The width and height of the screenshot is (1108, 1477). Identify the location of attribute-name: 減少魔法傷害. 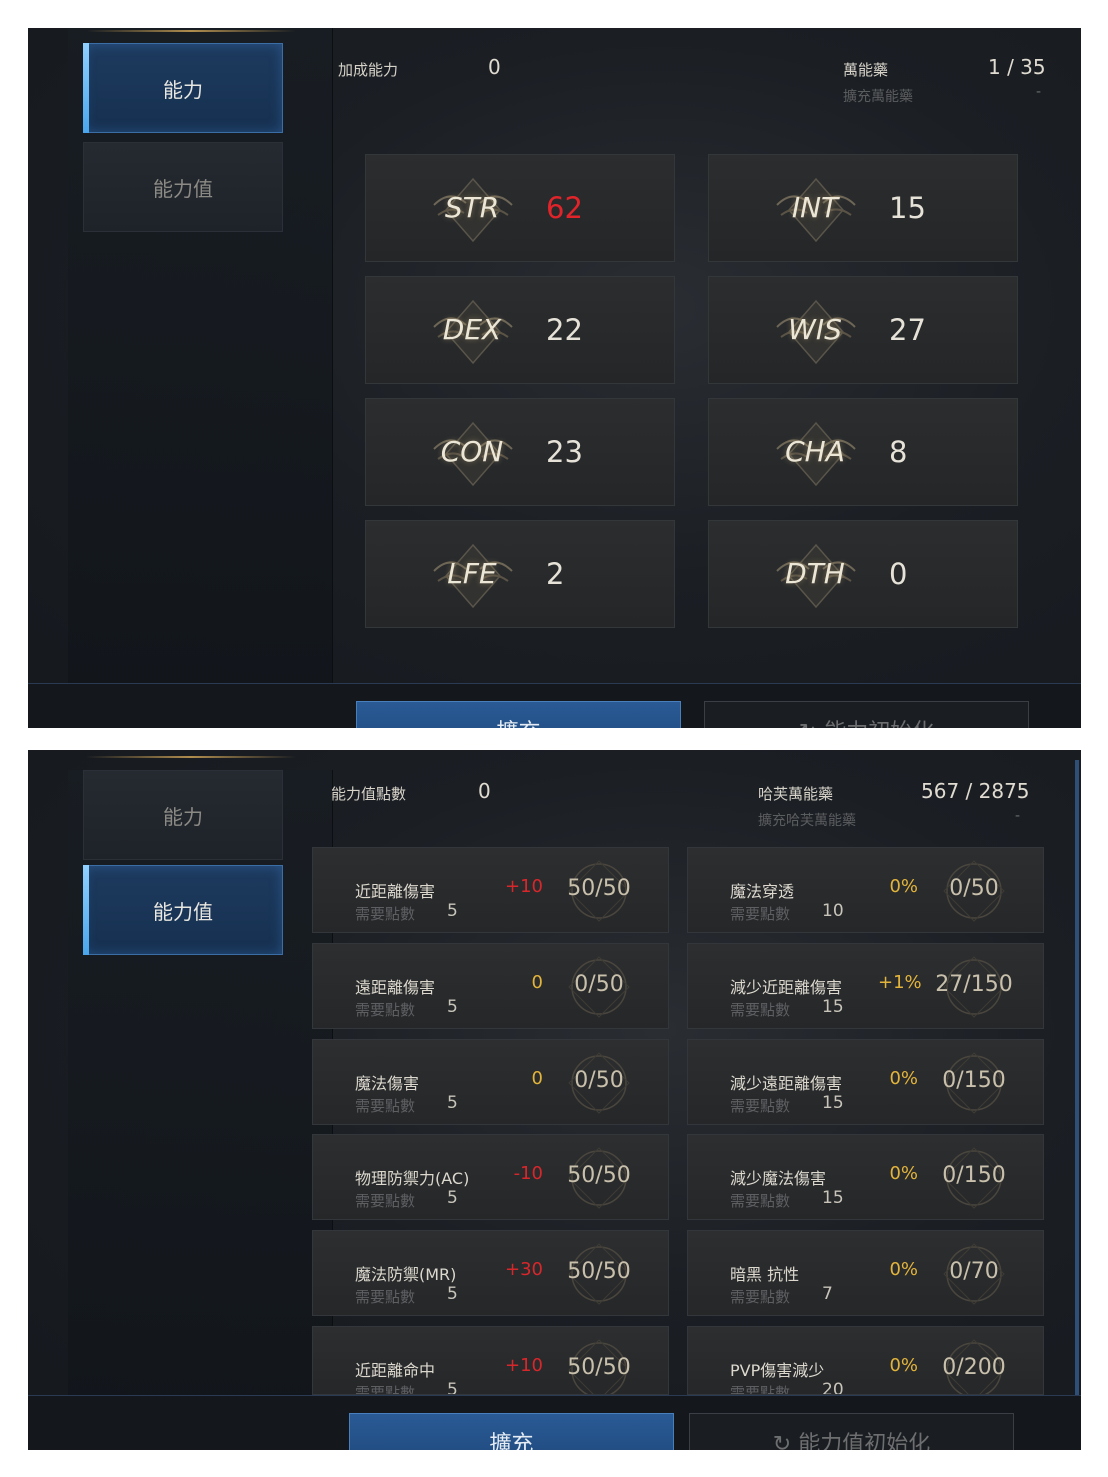
(778, 1178).